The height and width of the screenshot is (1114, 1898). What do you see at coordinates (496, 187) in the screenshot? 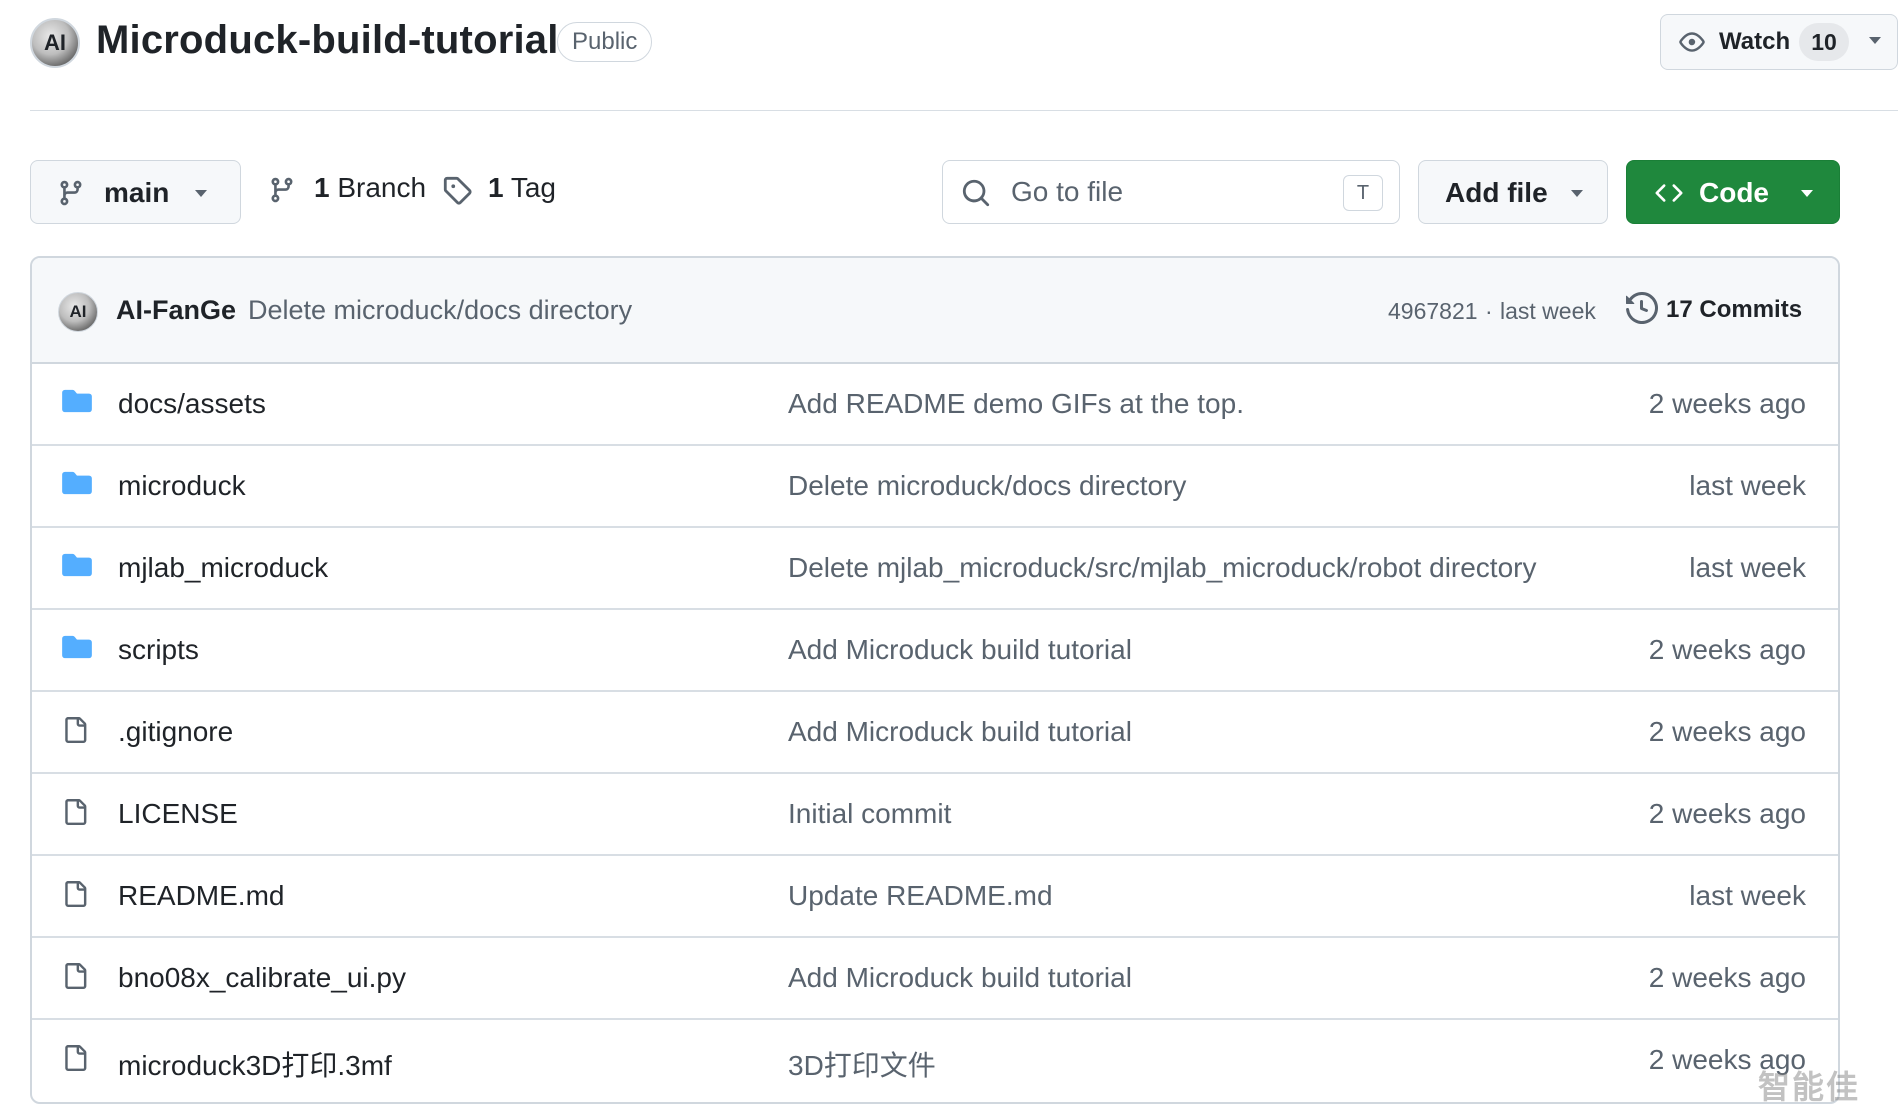
I see `tags-count: 1` at bounding box center [496, 187].